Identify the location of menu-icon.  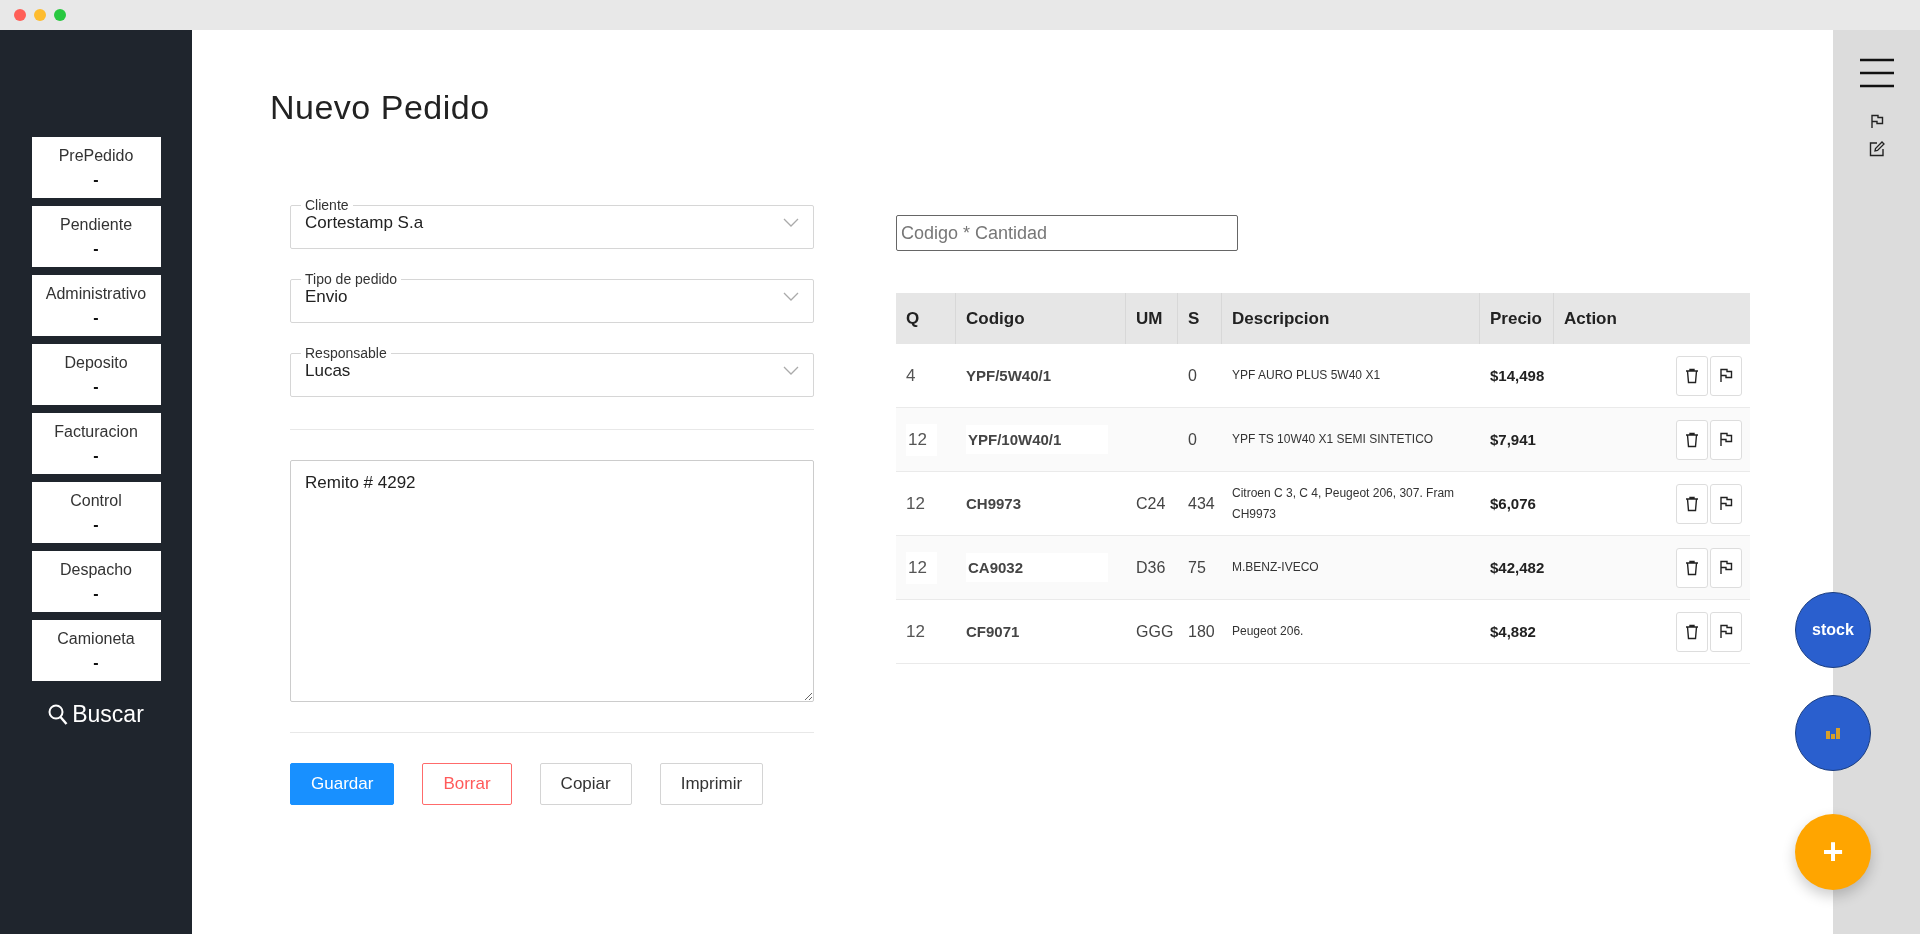
(1876, 73).